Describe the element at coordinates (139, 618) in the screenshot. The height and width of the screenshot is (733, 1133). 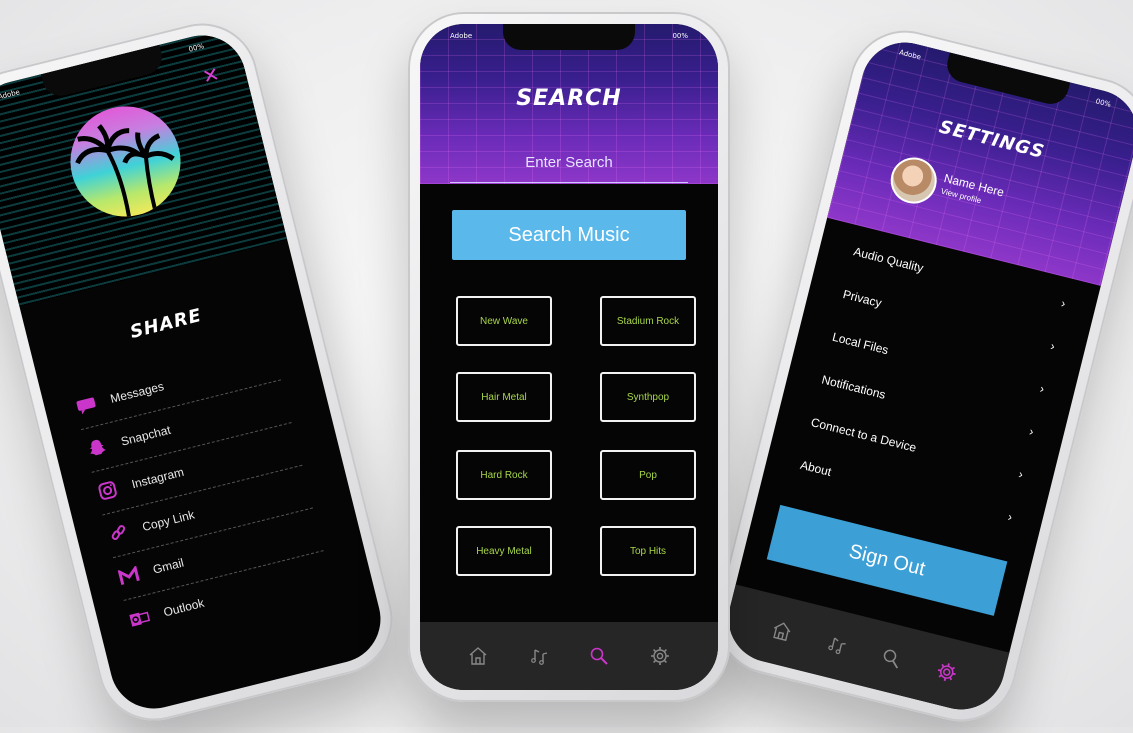
I see `outlook-icon` at that location.